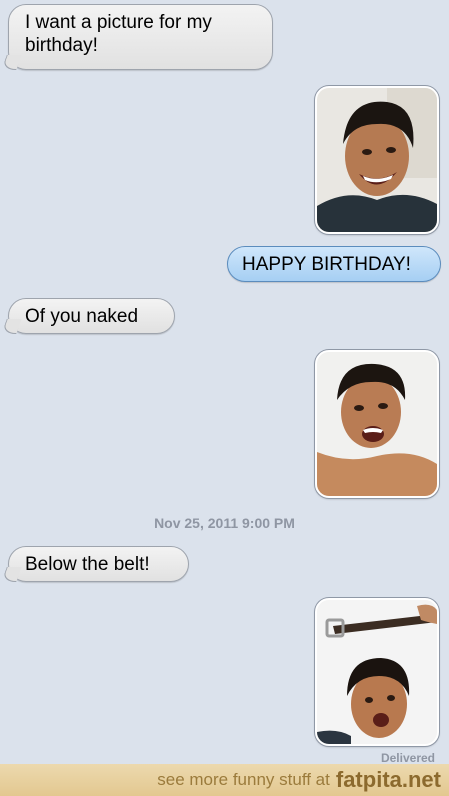 The width and height of the screenshot is (449, 796). What do you see at coordinates (388, 779) in the screenshot?
I see `watermark-site: fatpita.net` at bounding box center [388, 779].